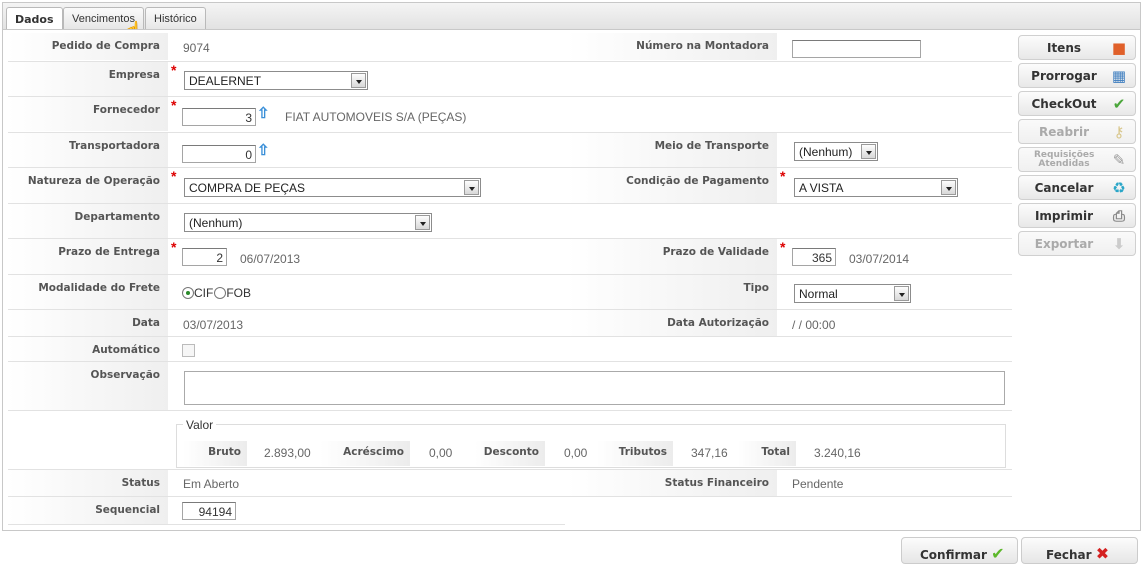  Describe the element at coordinates (826, 152) in the screenshot. I see `meio-transporte-value: (Nenhum)` at that location.